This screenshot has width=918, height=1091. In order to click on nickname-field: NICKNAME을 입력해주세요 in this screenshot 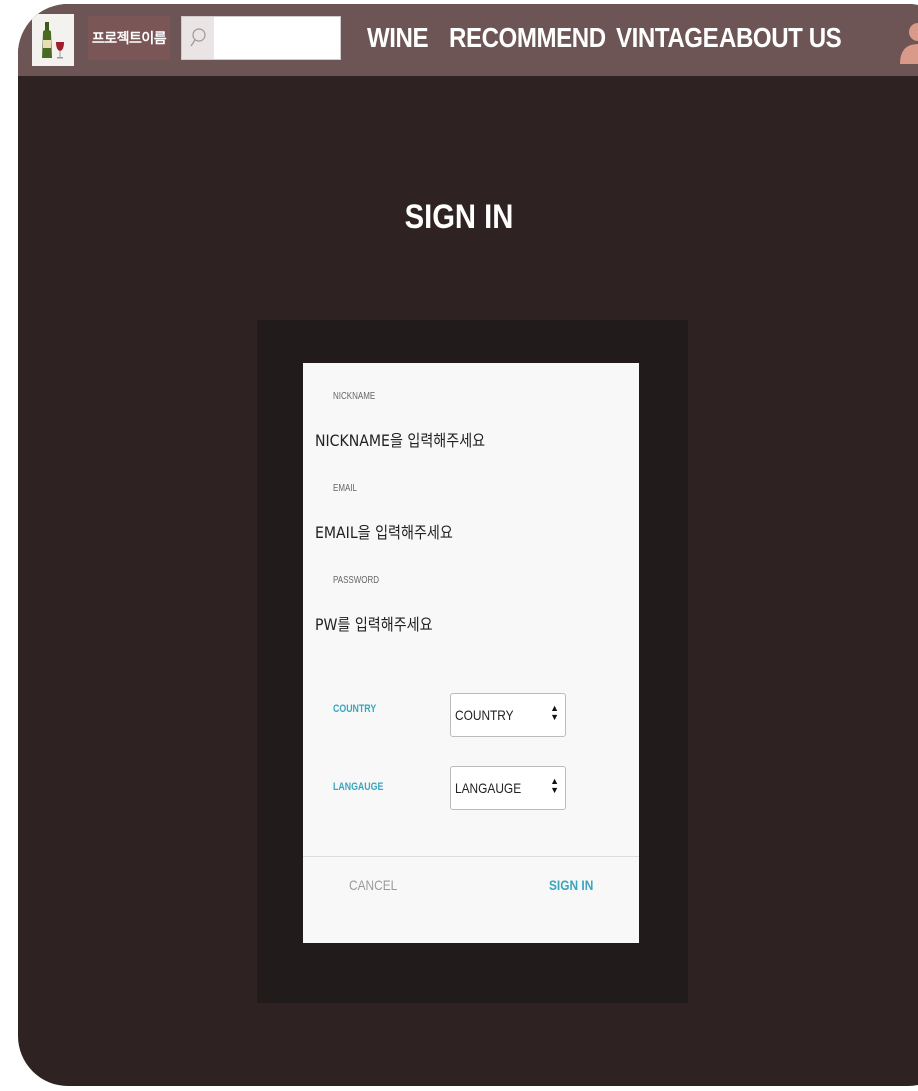, I will do `click(400, 439)`.